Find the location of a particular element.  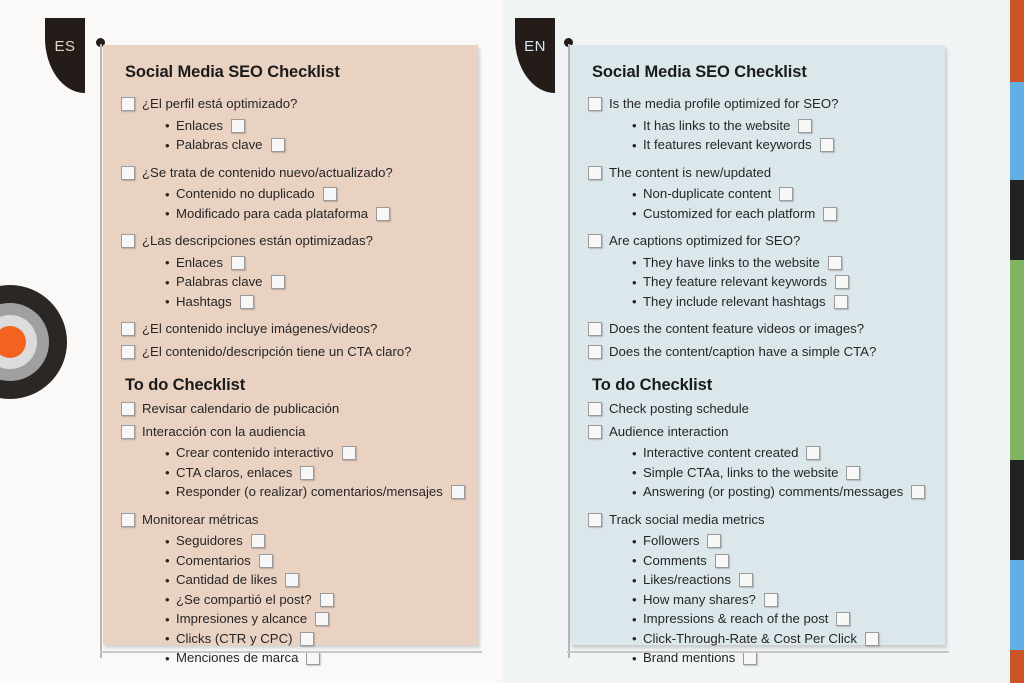

checklist-subitem: • Comentarios is located at coordinates (312, 561).